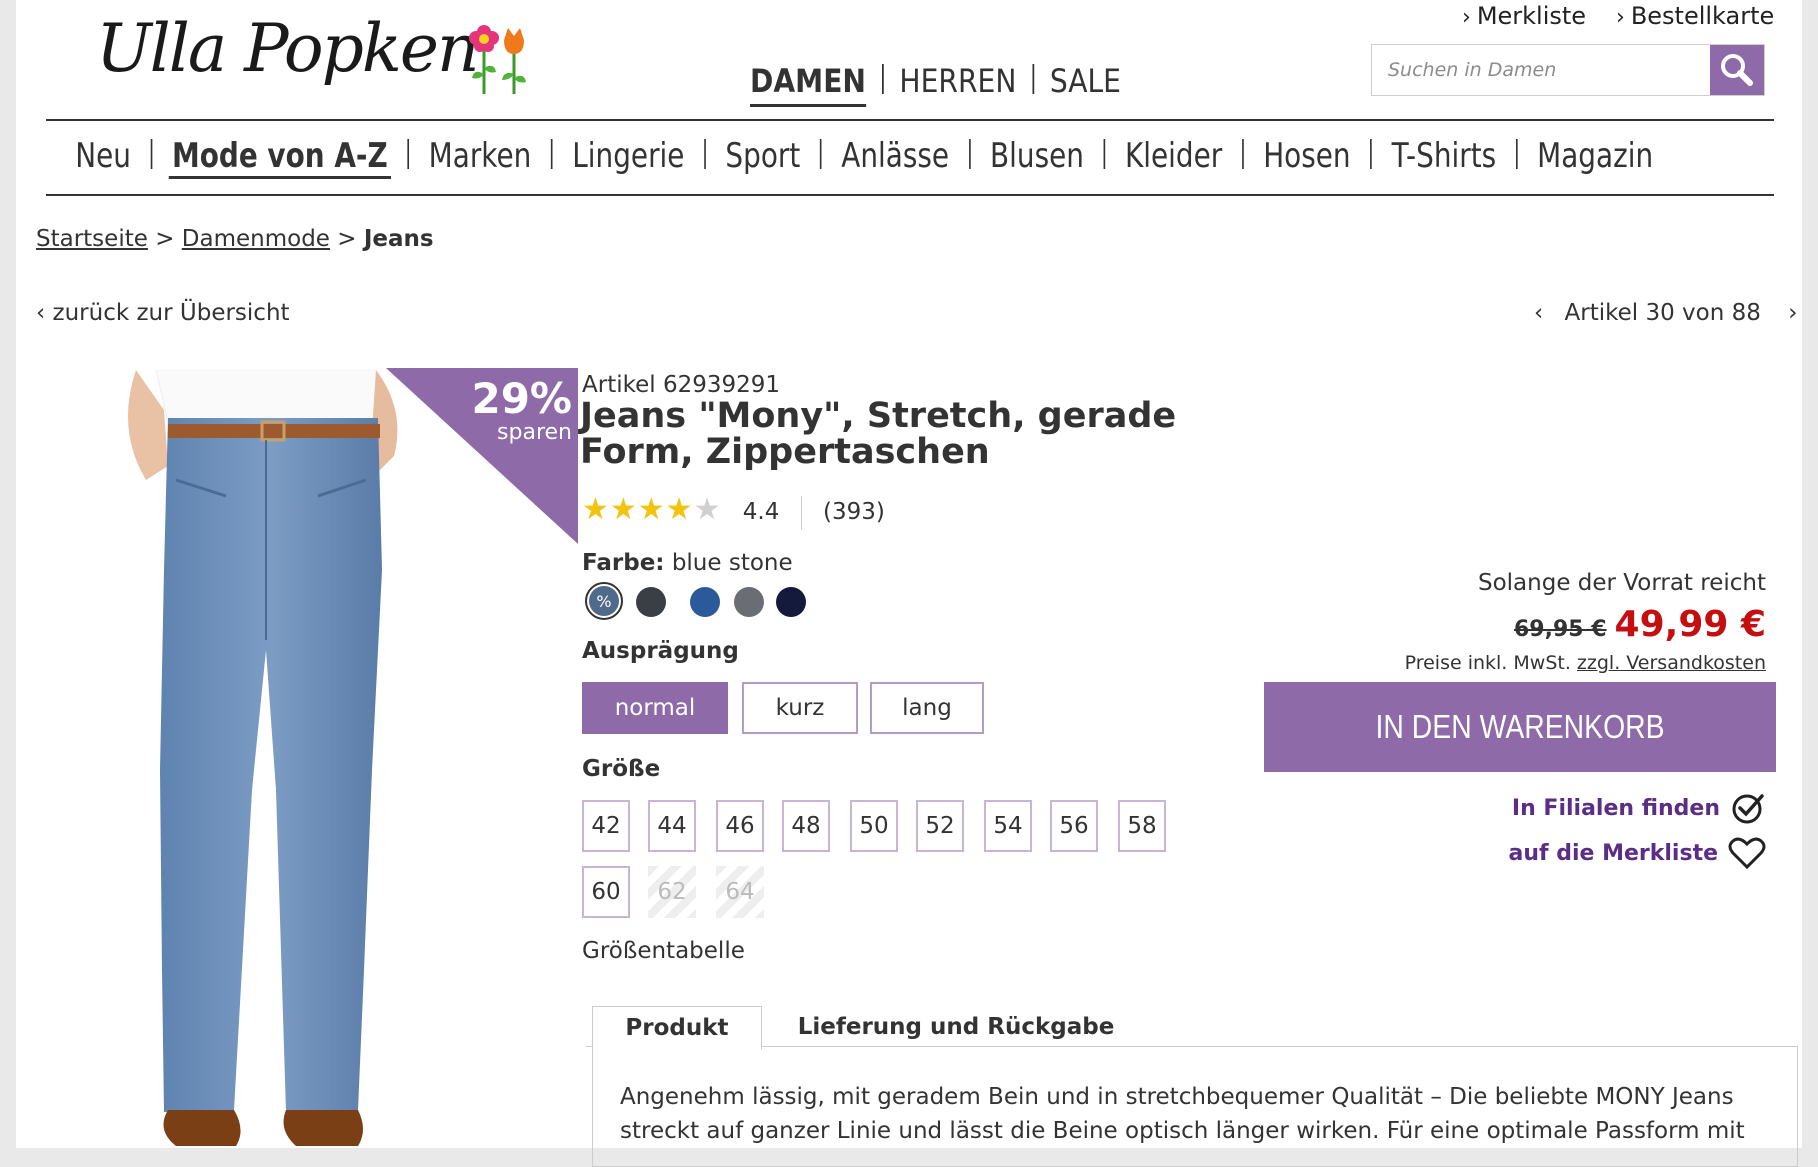 The image size is (1818, 1167). What do you see at coordinates (1037, 156) in the screenshot?
I see `category-blusen: Blusen` at bounding box center [1037, 156].